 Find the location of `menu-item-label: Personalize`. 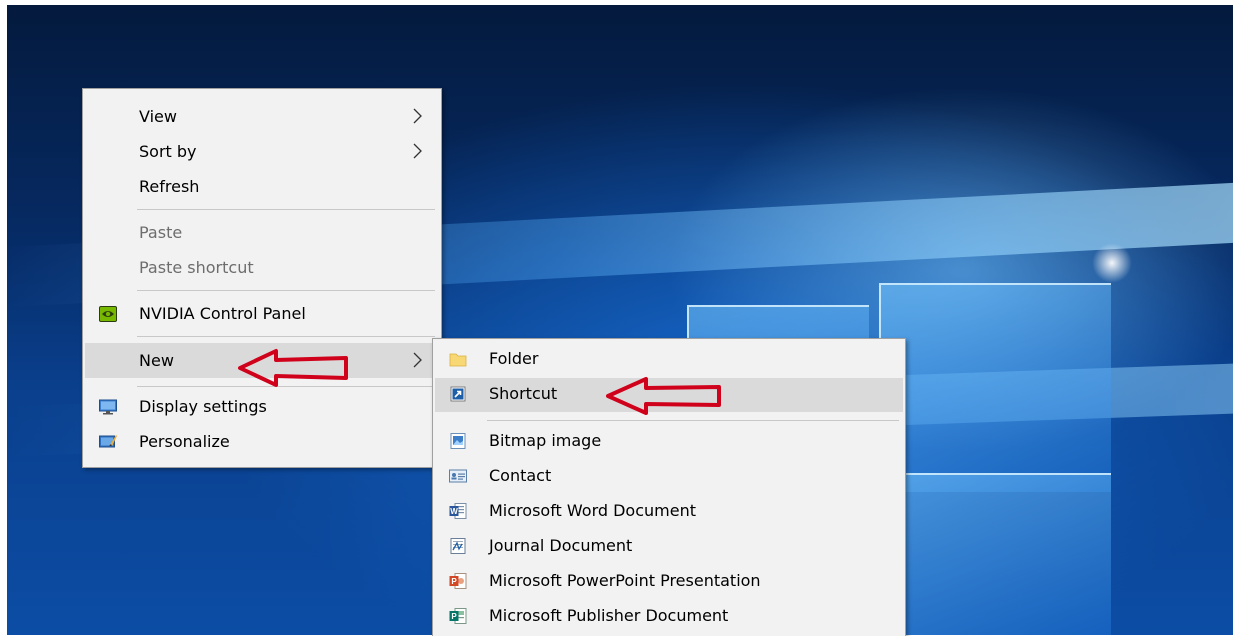

menu-item-label: Personalize is located at coordinates (184, 441).